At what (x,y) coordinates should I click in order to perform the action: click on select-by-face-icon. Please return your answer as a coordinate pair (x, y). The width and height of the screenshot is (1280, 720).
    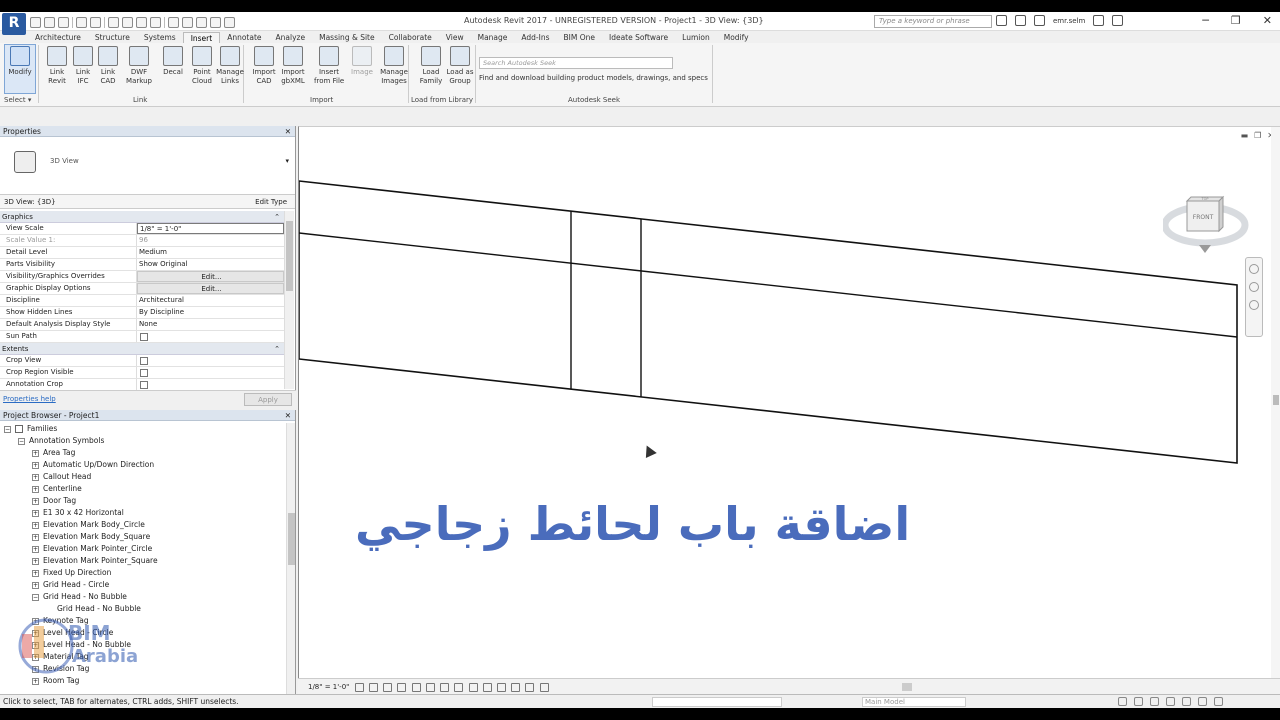
    Looking at the image, I should click on (1186, 701).